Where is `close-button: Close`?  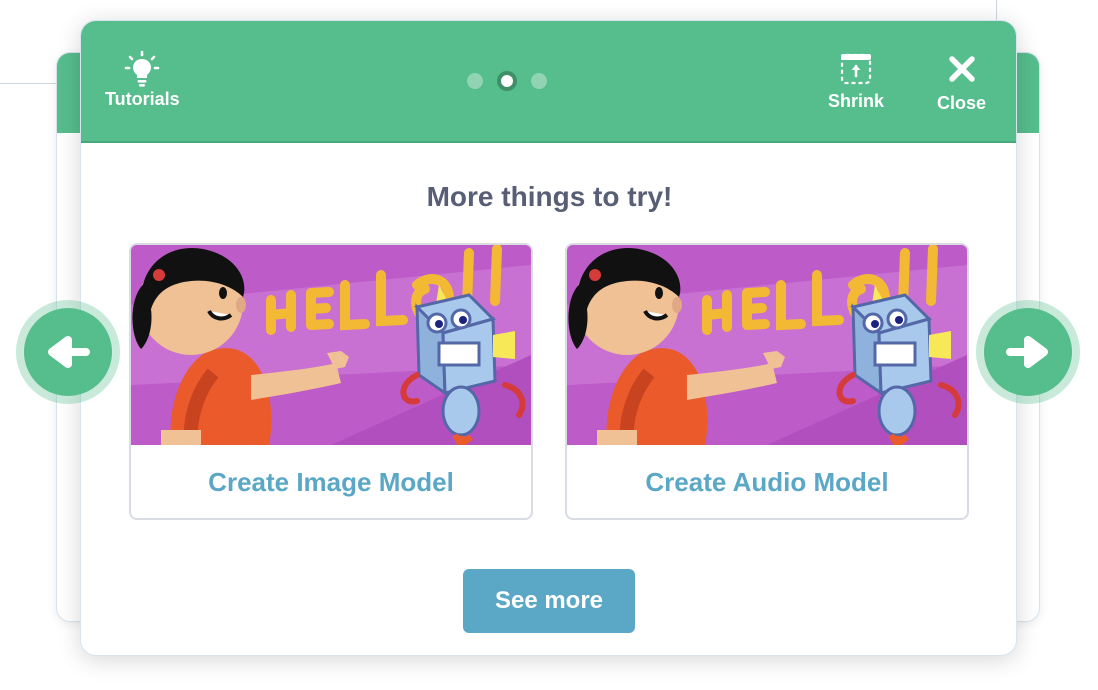
close-button: Close is located at coordinates (961, 83).